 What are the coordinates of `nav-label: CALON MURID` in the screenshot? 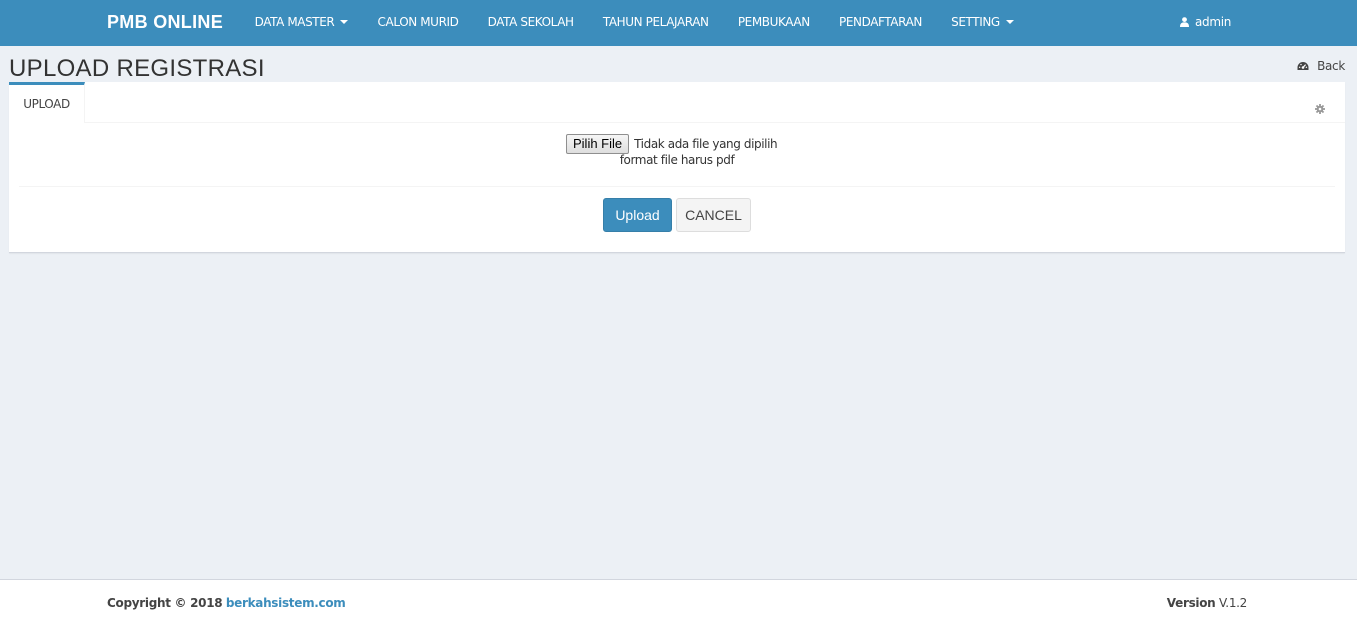 It's located at (418, 22).